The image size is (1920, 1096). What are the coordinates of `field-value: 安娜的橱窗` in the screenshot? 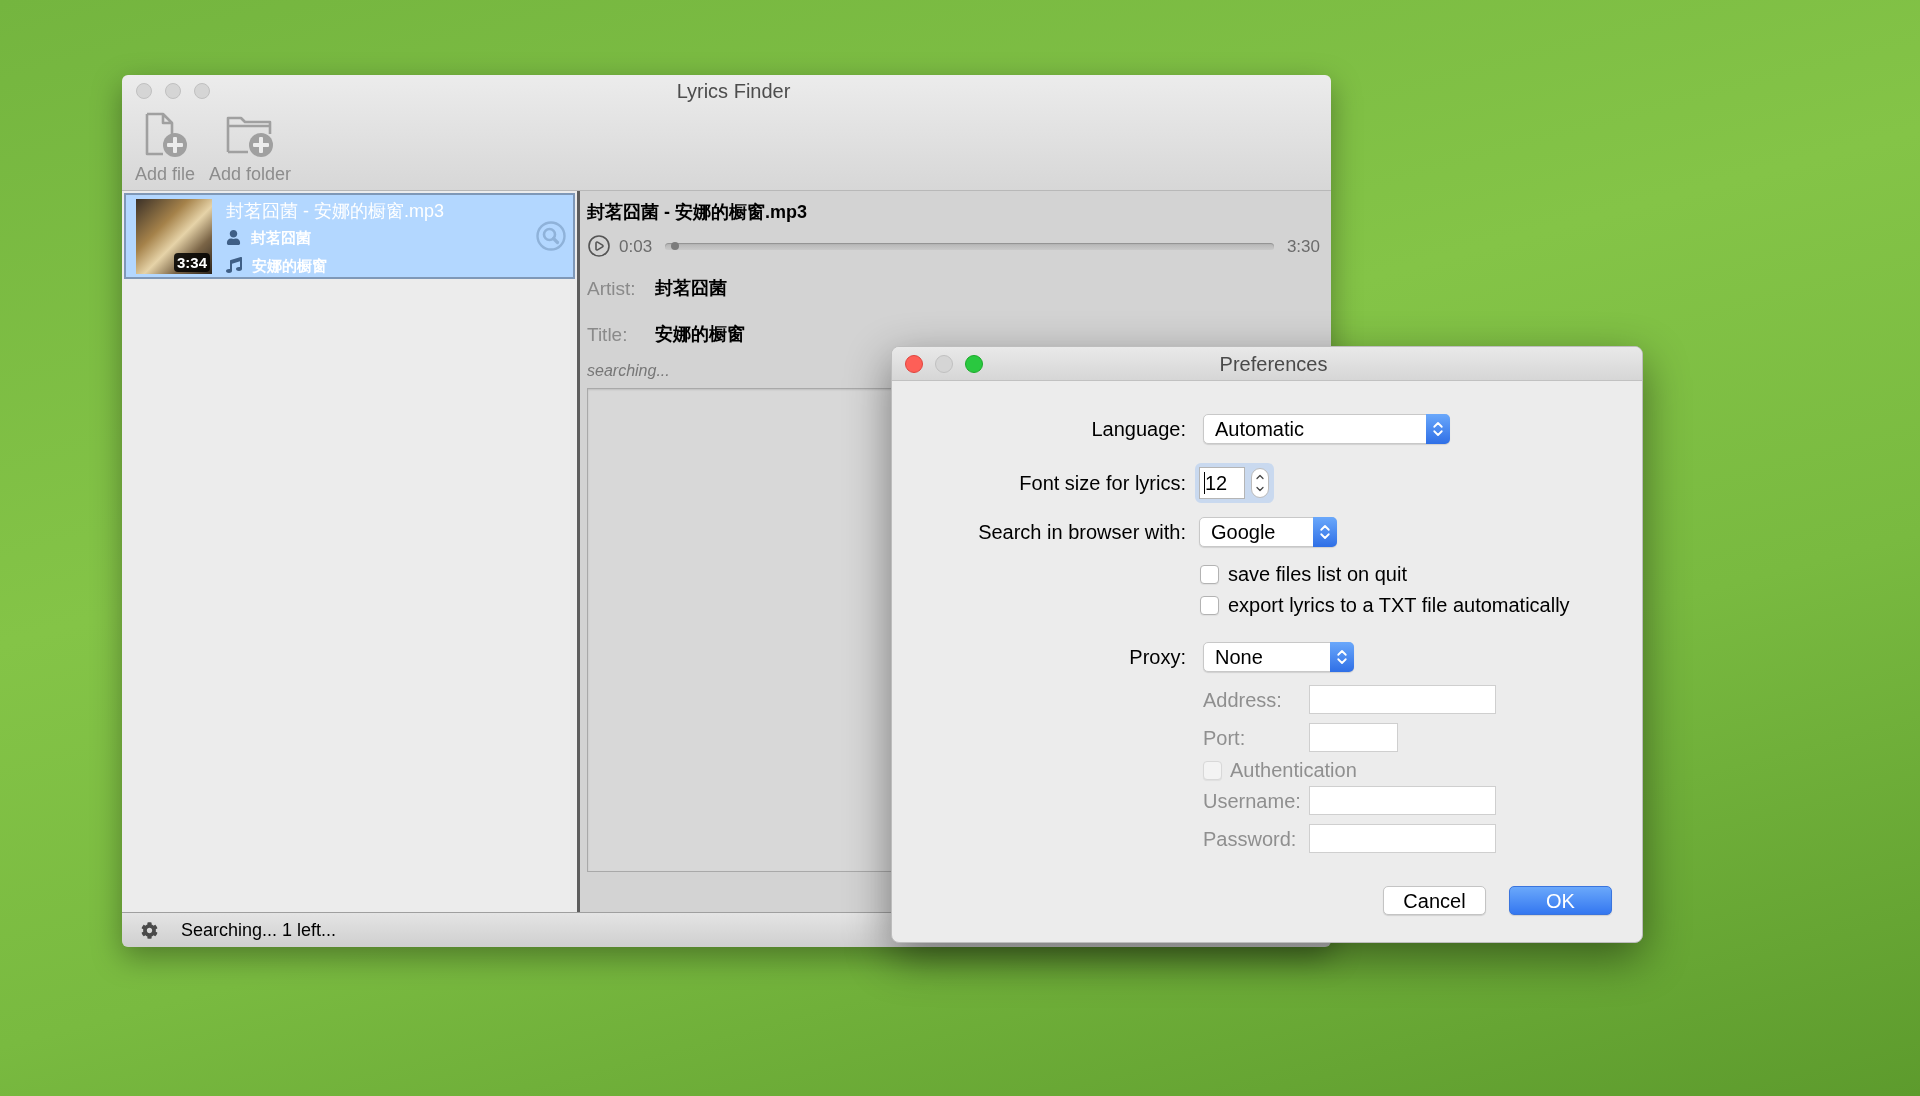 It's located at (700, 334).